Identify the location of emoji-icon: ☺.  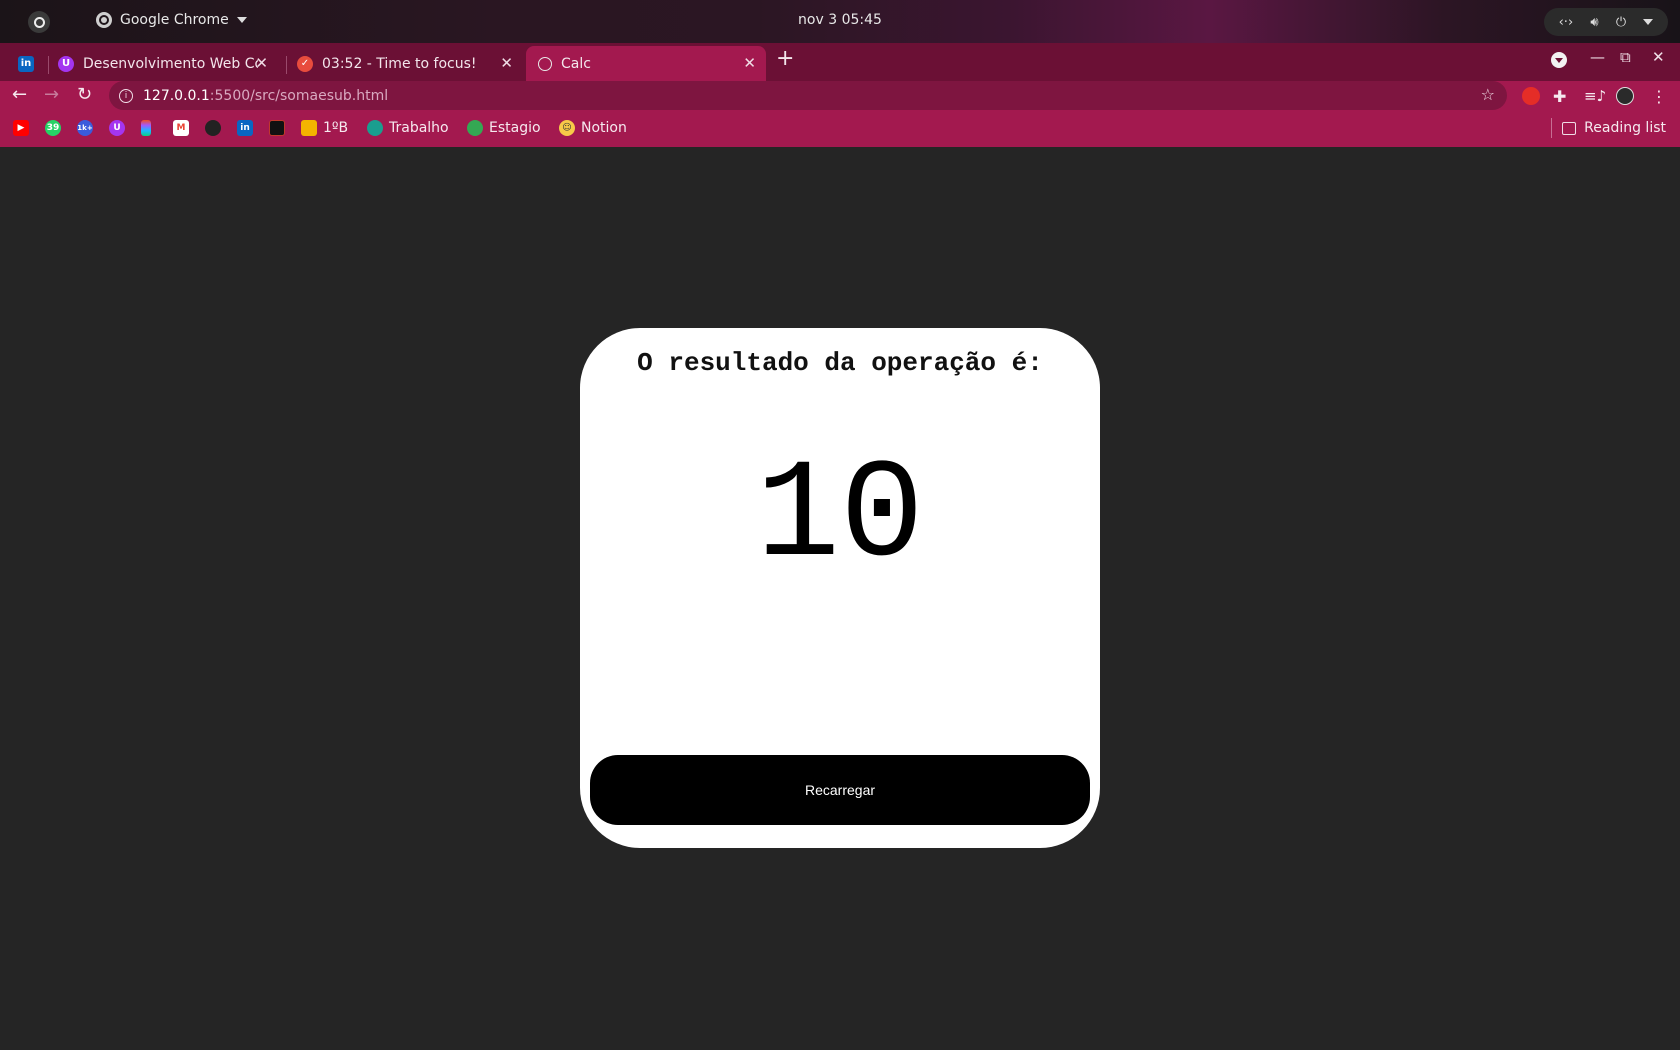
(567, 128).